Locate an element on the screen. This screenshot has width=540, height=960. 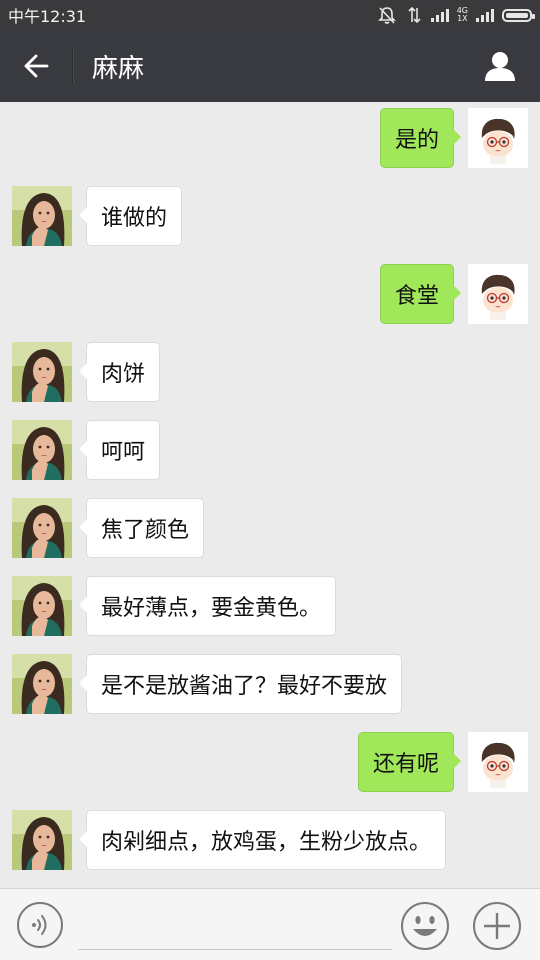
title-divider is located at coordinates (73, 66).